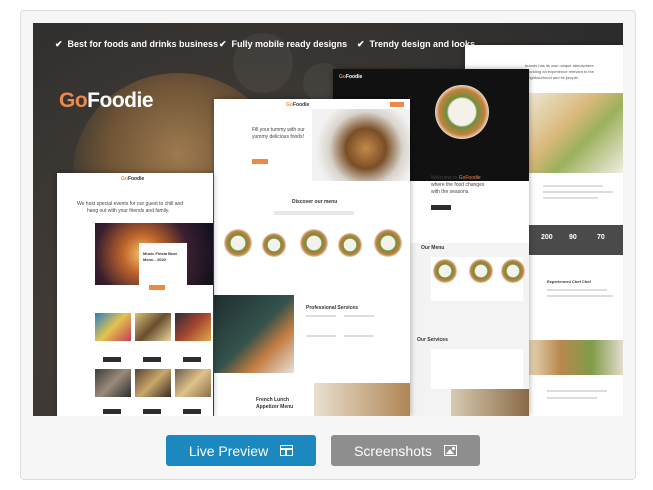 This screenshot has width=653, height=490. Describe the element at coordinates (326, 450) in the screenshot. I see `action-buttons: Live Preview Screenshots` at that location.